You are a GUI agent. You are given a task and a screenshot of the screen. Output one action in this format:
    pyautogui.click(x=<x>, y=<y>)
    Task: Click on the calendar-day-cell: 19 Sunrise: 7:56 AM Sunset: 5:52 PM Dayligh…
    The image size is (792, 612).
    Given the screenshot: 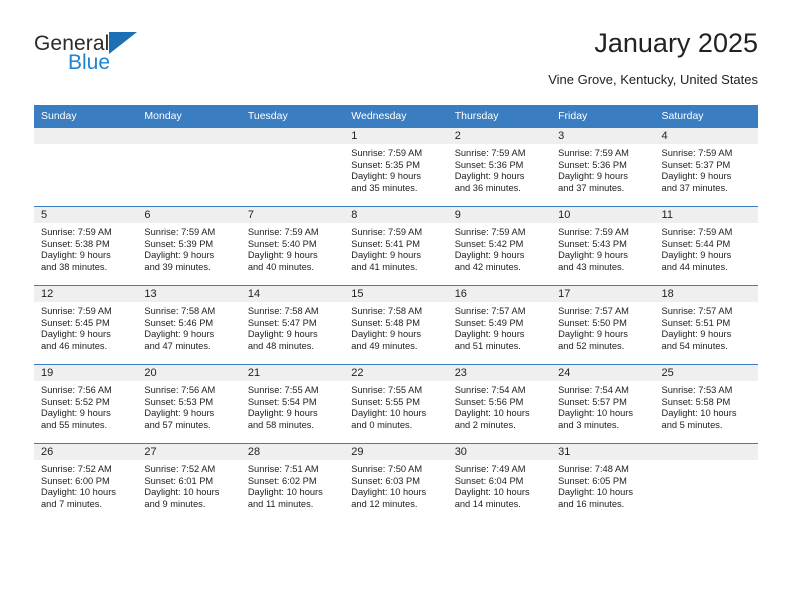 What is the action you would take?
    pyautogui.click(x=86, y=404)
    